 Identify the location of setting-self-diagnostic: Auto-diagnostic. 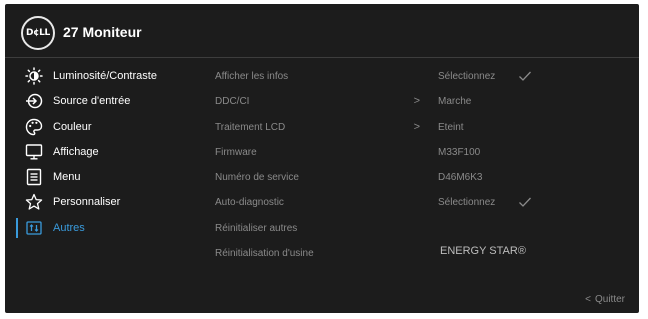
(322, 202).